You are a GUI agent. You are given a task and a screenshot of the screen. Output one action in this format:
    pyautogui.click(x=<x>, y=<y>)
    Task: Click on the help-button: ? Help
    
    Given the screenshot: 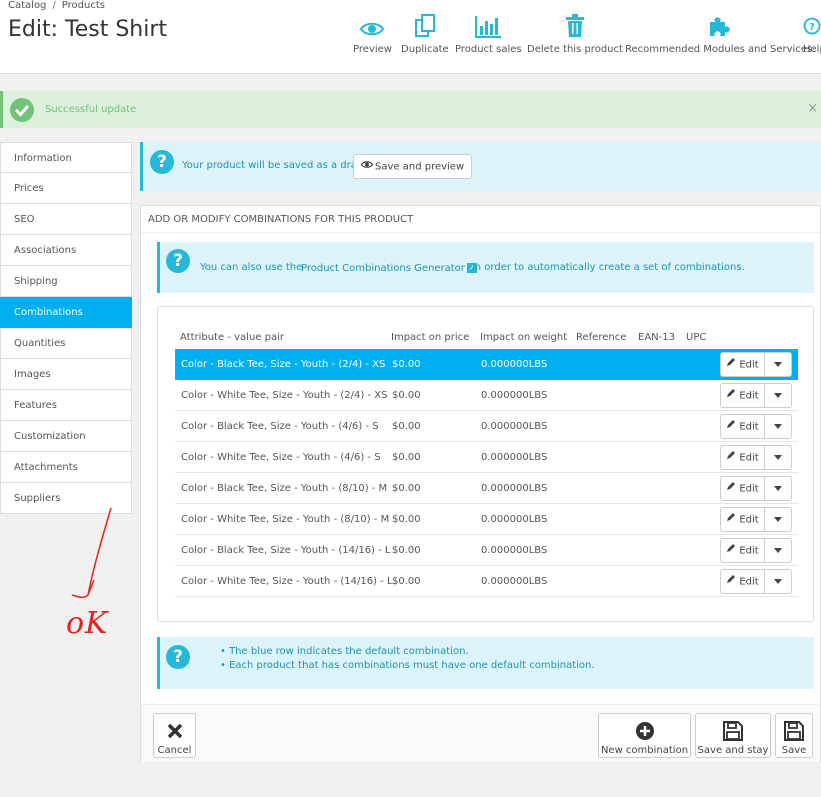 What is the action you would take?
    pyautogui.click(x=812, y=31)
    